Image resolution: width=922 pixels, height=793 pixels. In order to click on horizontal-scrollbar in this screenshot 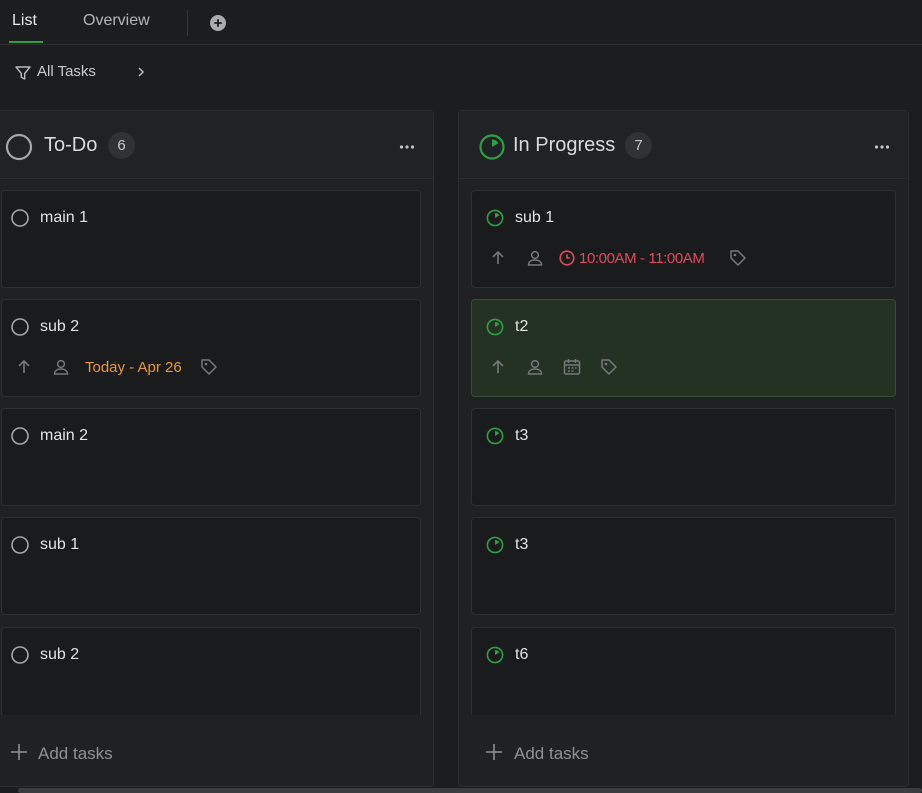, I will do `click(470, 790)`.